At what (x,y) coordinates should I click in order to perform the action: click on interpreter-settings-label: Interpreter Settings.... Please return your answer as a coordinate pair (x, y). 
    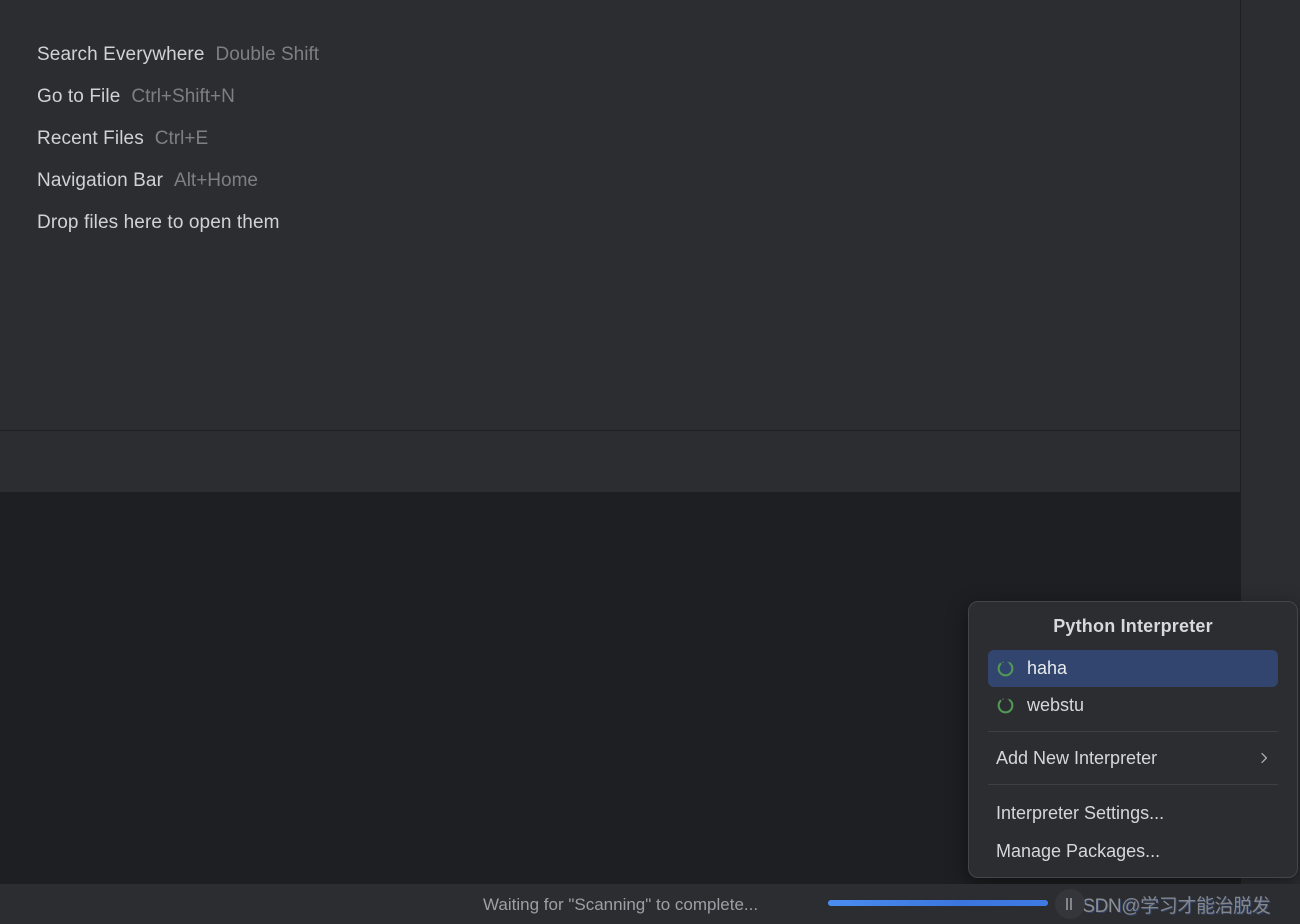
    Looking at the image, I should click on (1080, 812).